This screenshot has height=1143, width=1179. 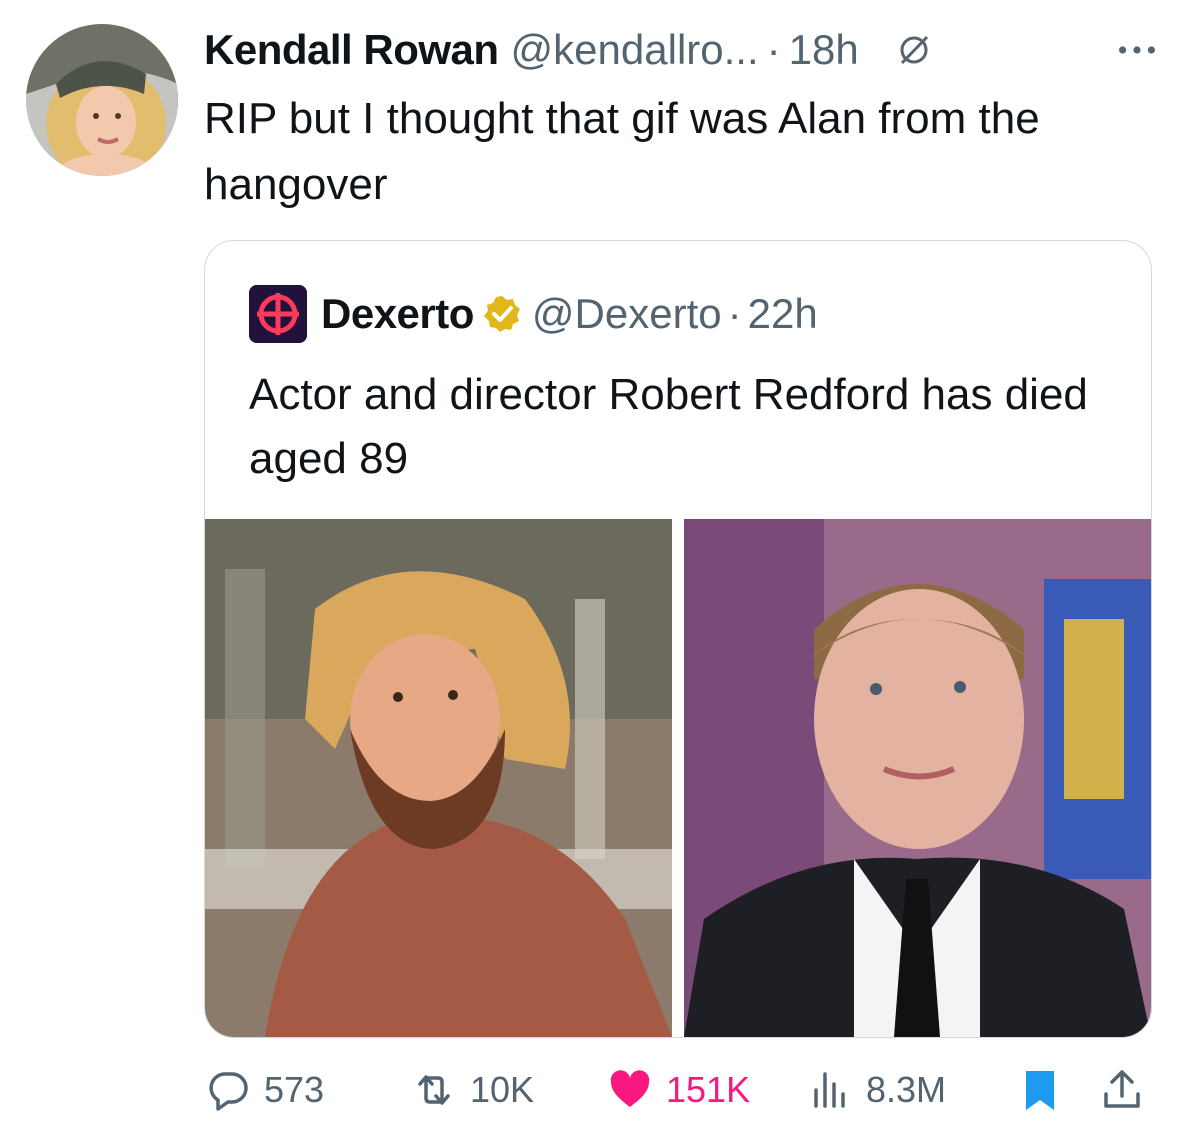 I want to click on like-button: 151K, so click(x=679, y=1090).